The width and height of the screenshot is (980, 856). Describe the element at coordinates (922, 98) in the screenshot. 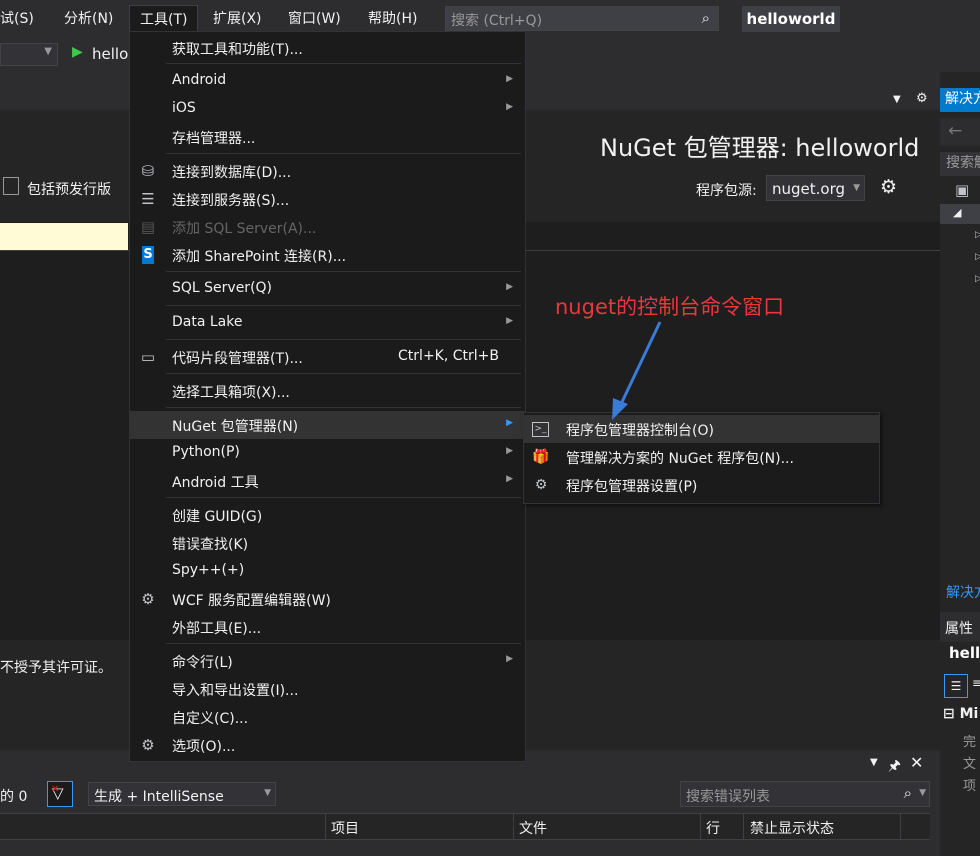

I see `tab-settings-icon: ⚙` at that location.